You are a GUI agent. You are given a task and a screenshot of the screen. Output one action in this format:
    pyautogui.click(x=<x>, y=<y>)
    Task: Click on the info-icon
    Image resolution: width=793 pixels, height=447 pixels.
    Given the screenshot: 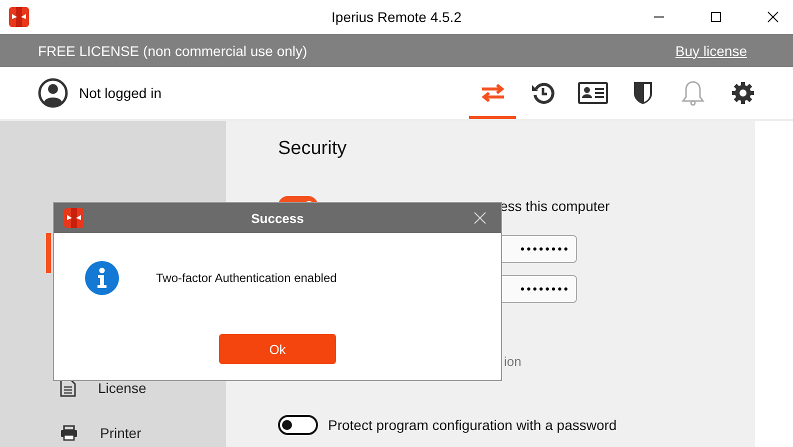 What is the action you would take?
    pyautogui.click(x=102, y=278)
    